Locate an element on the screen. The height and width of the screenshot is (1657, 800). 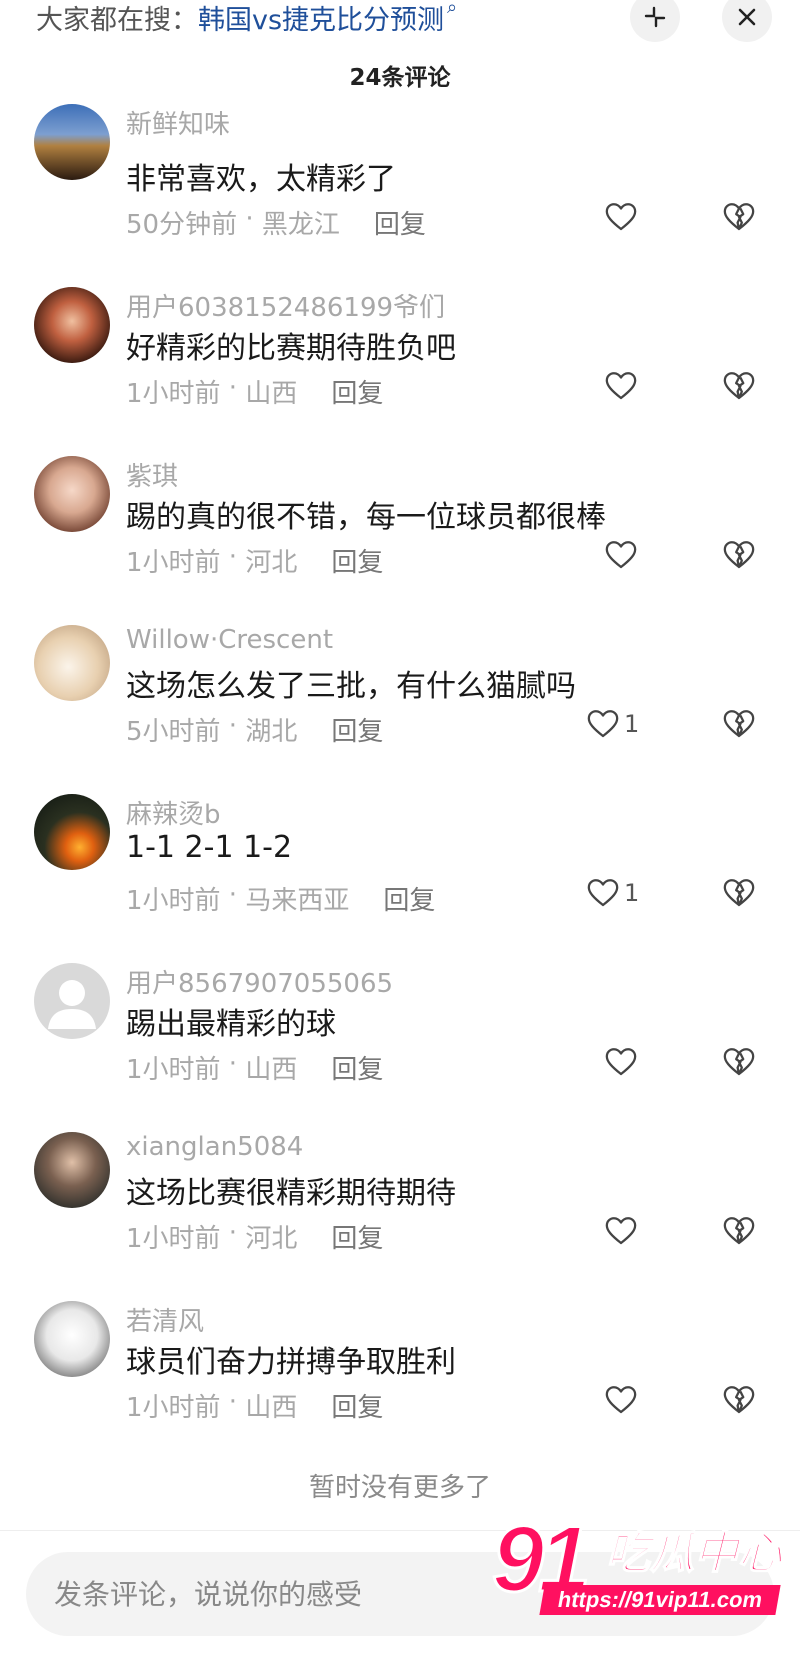
comment-region: 马来西亚 is located at coordinates (297, 901).